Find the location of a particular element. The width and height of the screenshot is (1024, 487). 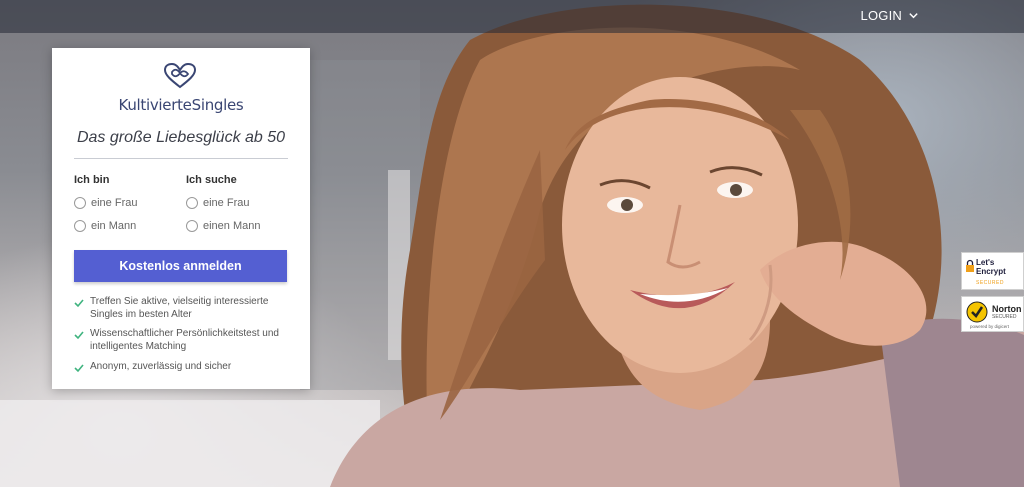

letsencrypt-line1: Let's is located at coordinates (985, 262).